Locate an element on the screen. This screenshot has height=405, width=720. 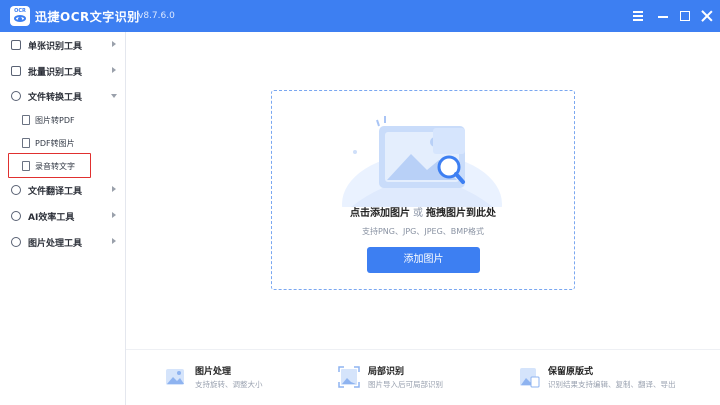
feature-divider is located at coordinates (423, 349).